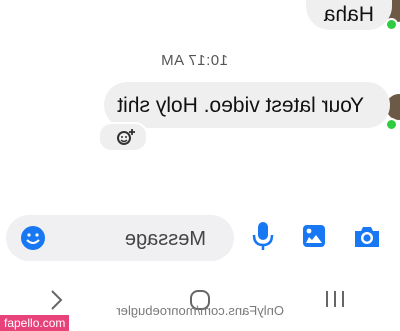 This screenshot has width=400, height=331. I want to click on message-timestamp: 10:17 AM, so click(194, 60).